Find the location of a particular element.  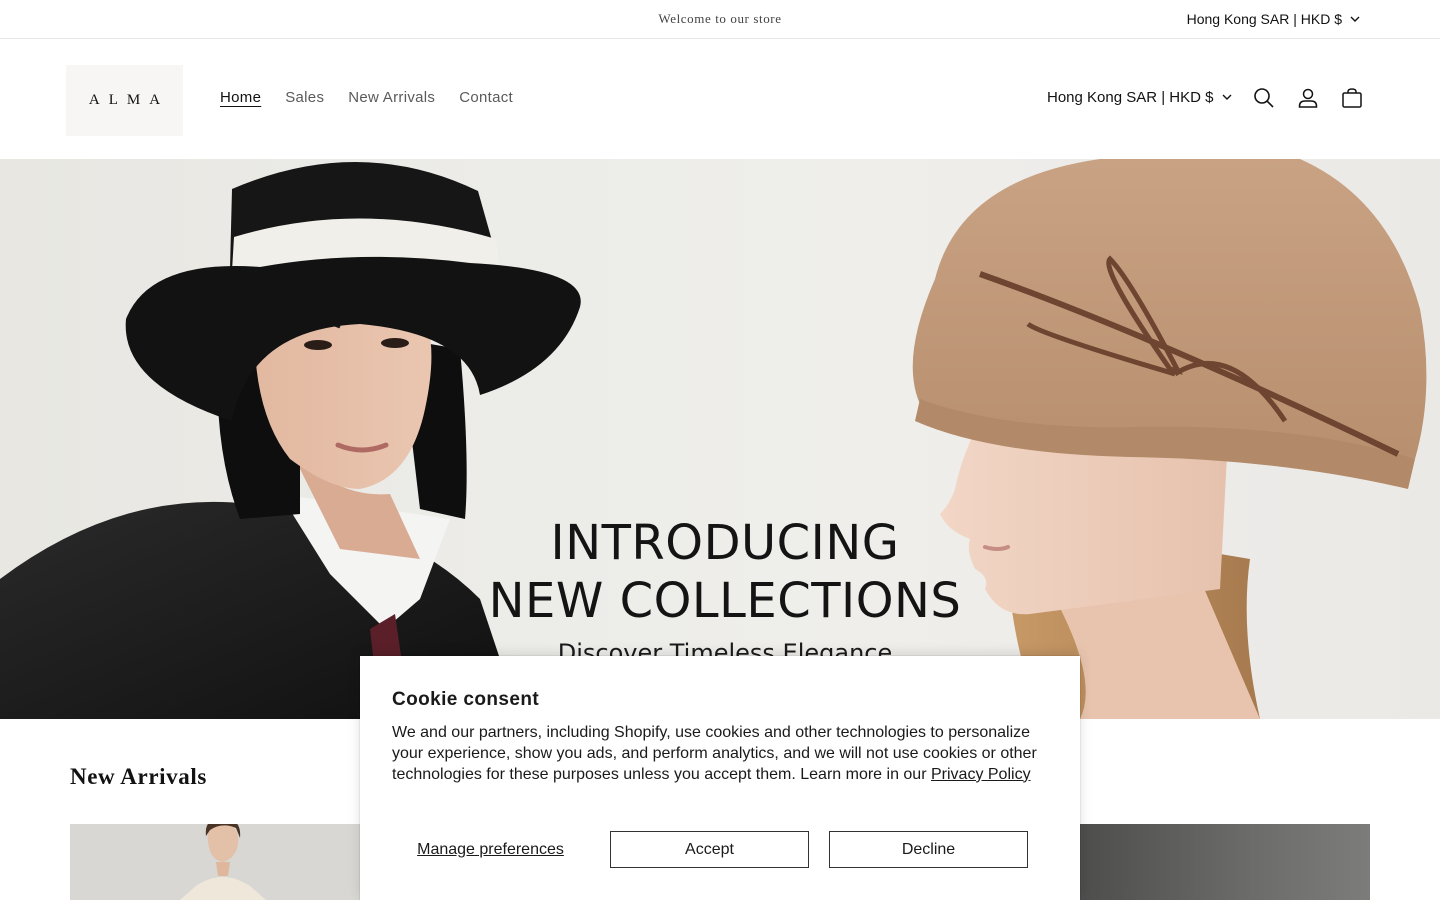

decline-button: Decline is located at coordinates (928, 849).